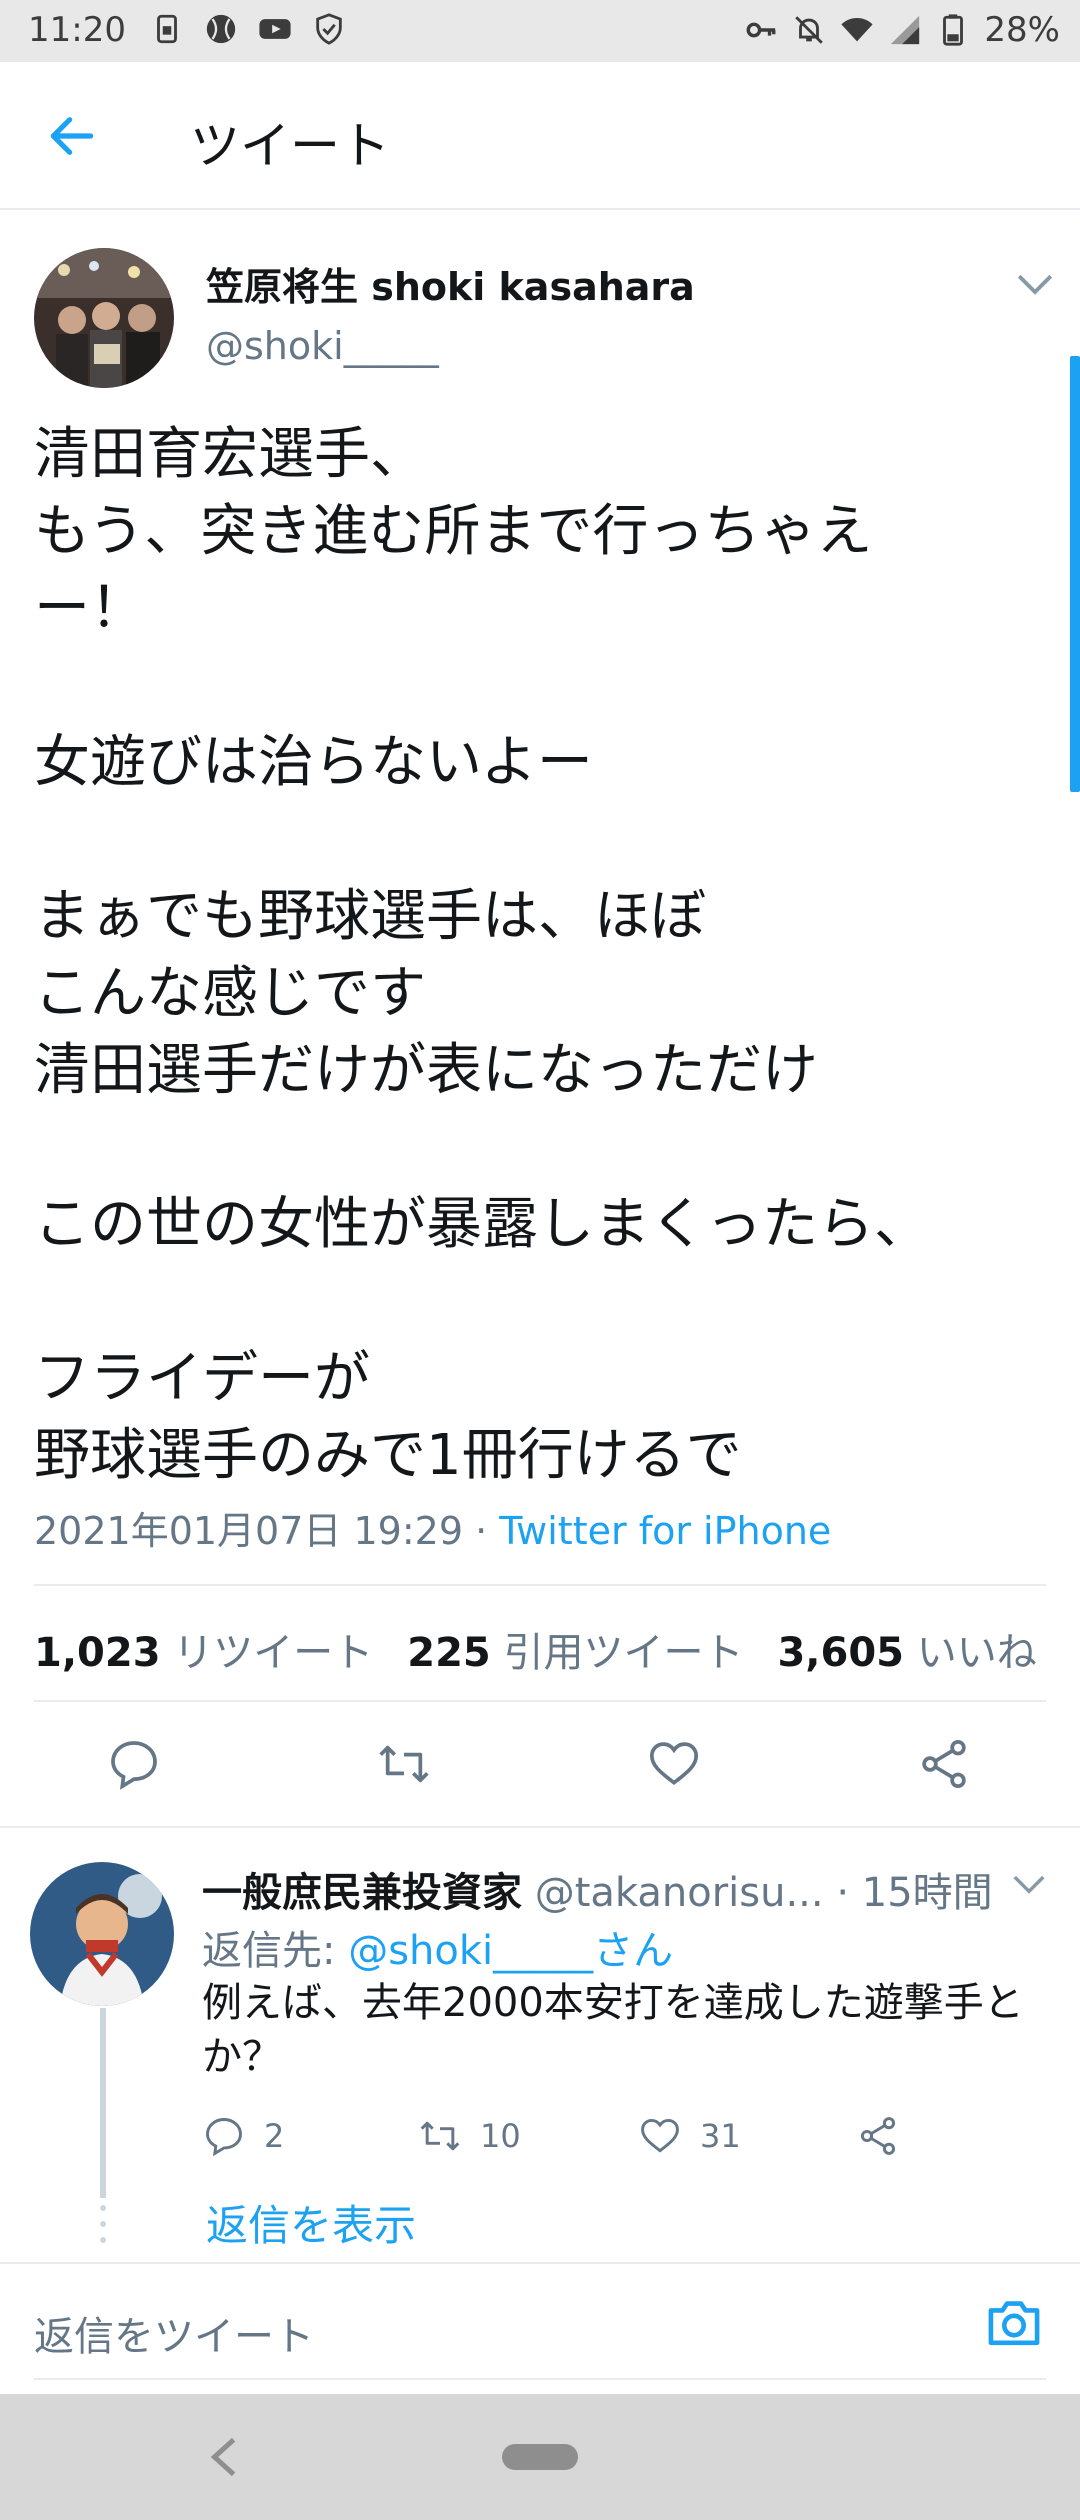  What do you see at coordinates (167, 29) in the screenshot?
I see `sim-icon` at bounding box center [167, 29].